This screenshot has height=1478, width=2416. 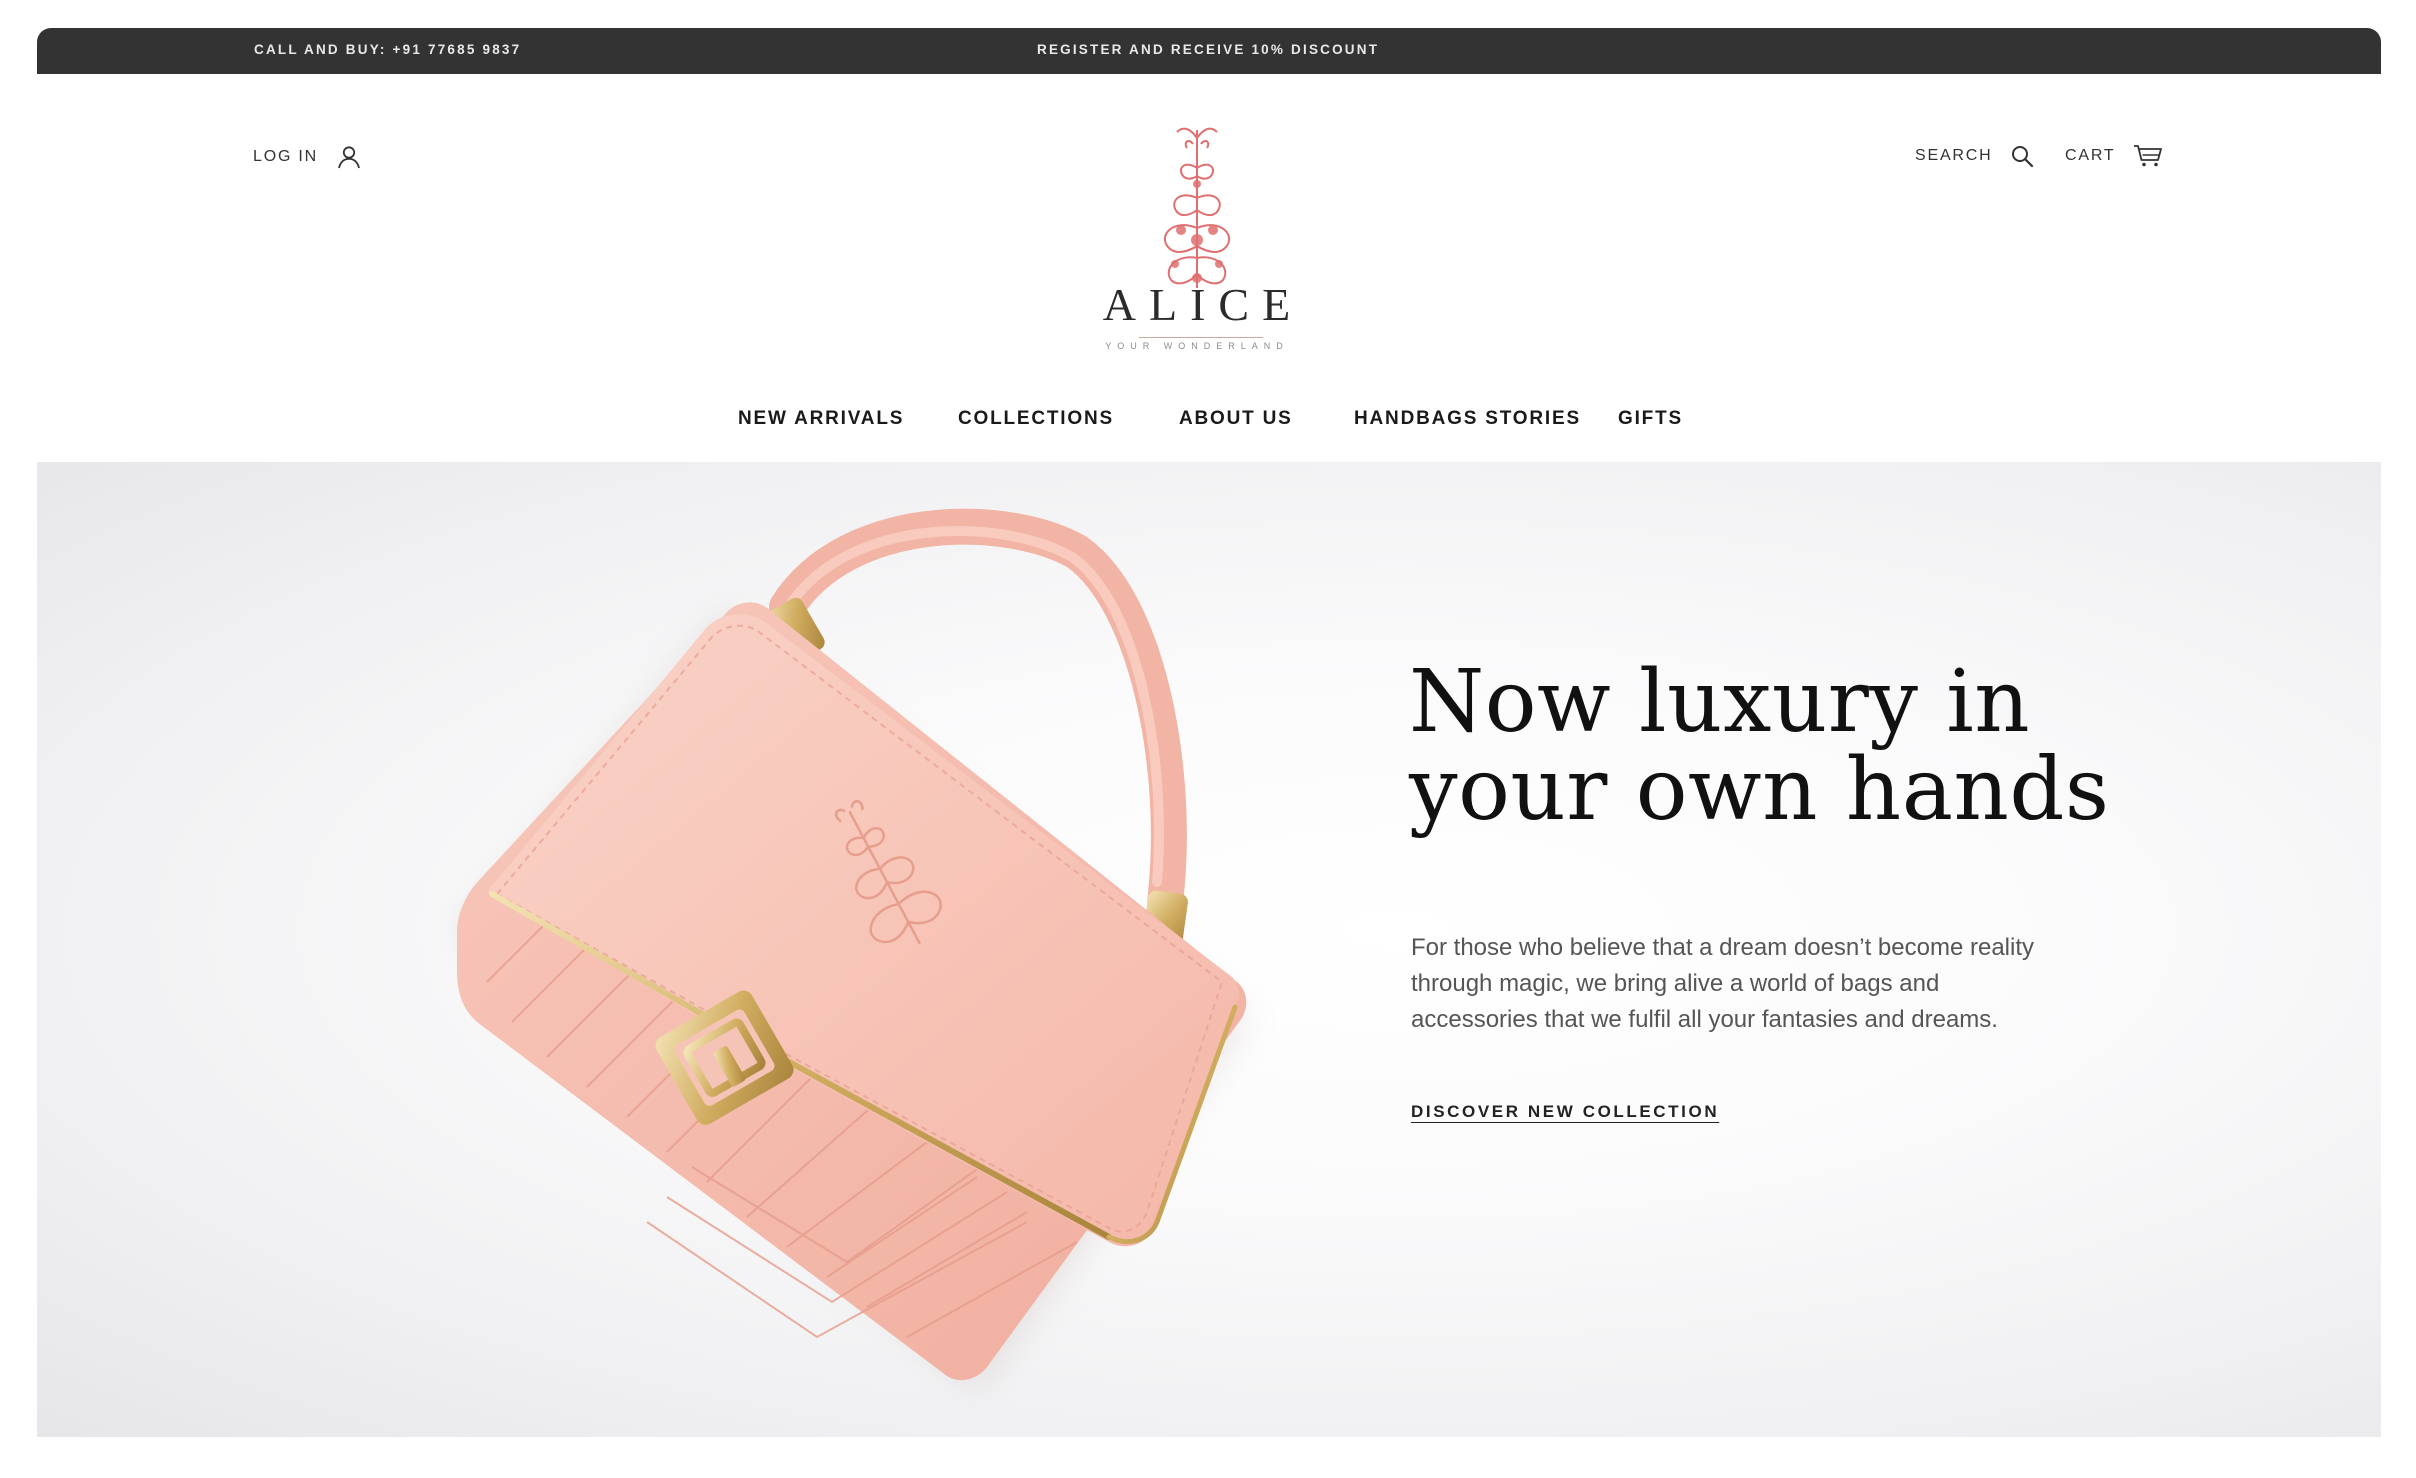 I want to click on cart-label: CART, so click(x=2090, y=155).